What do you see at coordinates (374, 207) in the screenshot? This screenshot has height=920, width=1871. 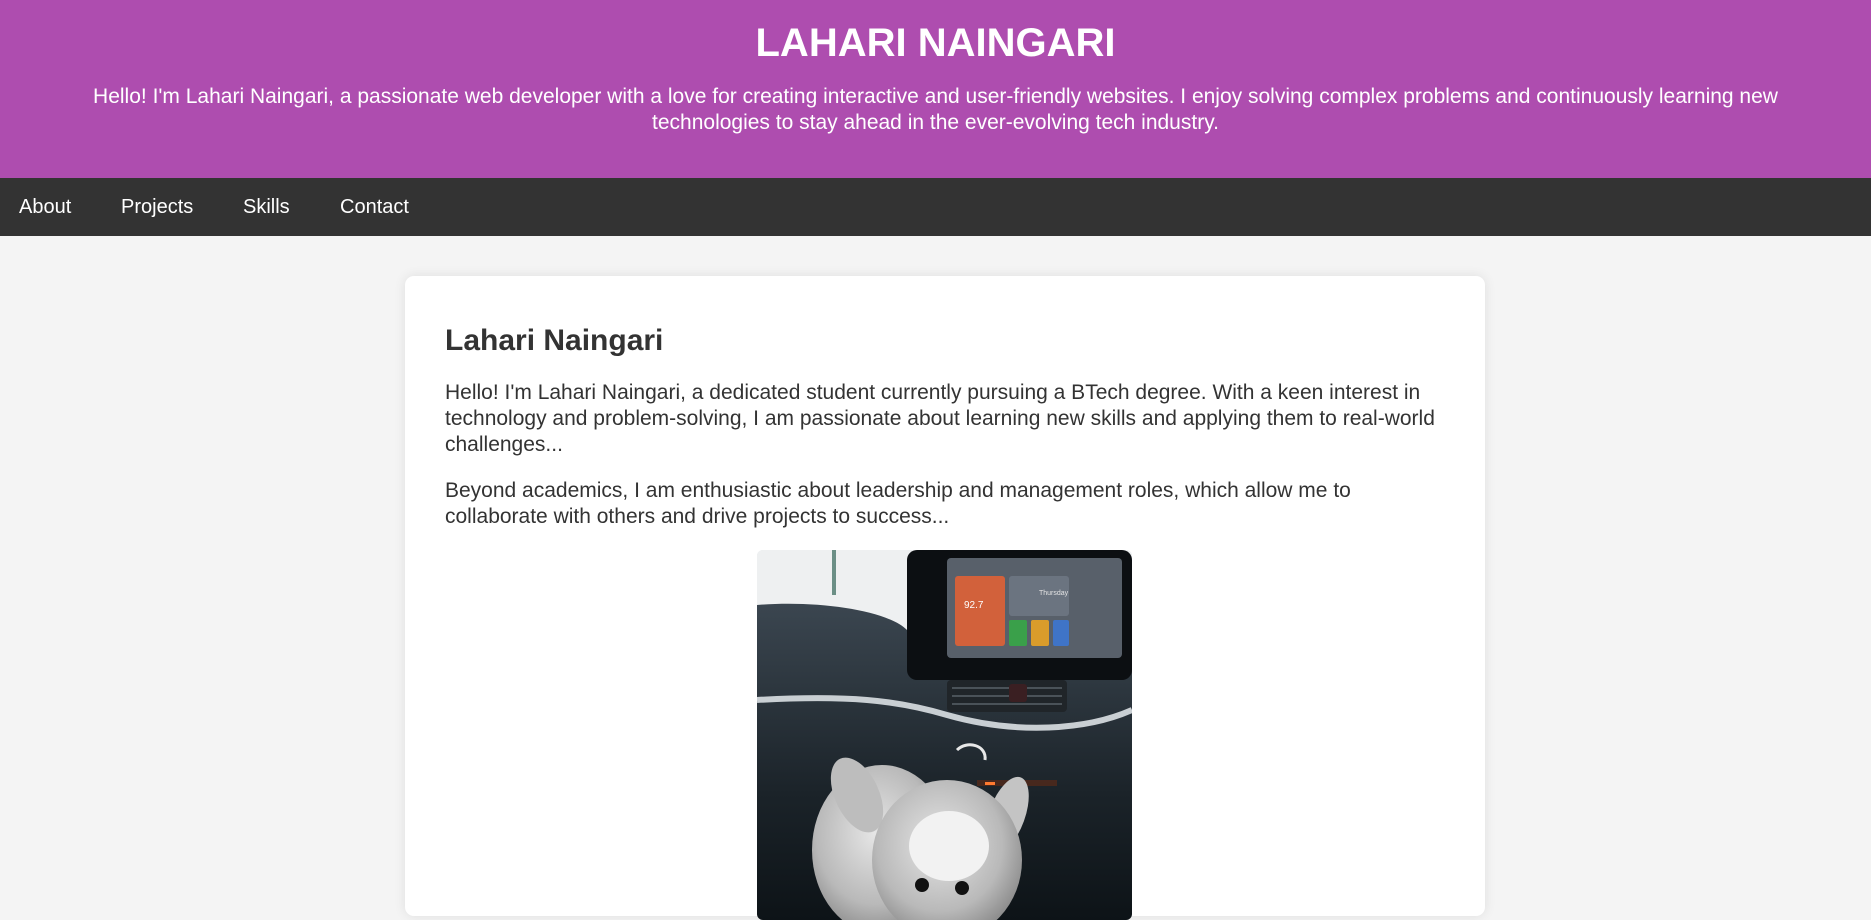 I see `nav-link-contact: Contact` at bounding box center [374, 207].